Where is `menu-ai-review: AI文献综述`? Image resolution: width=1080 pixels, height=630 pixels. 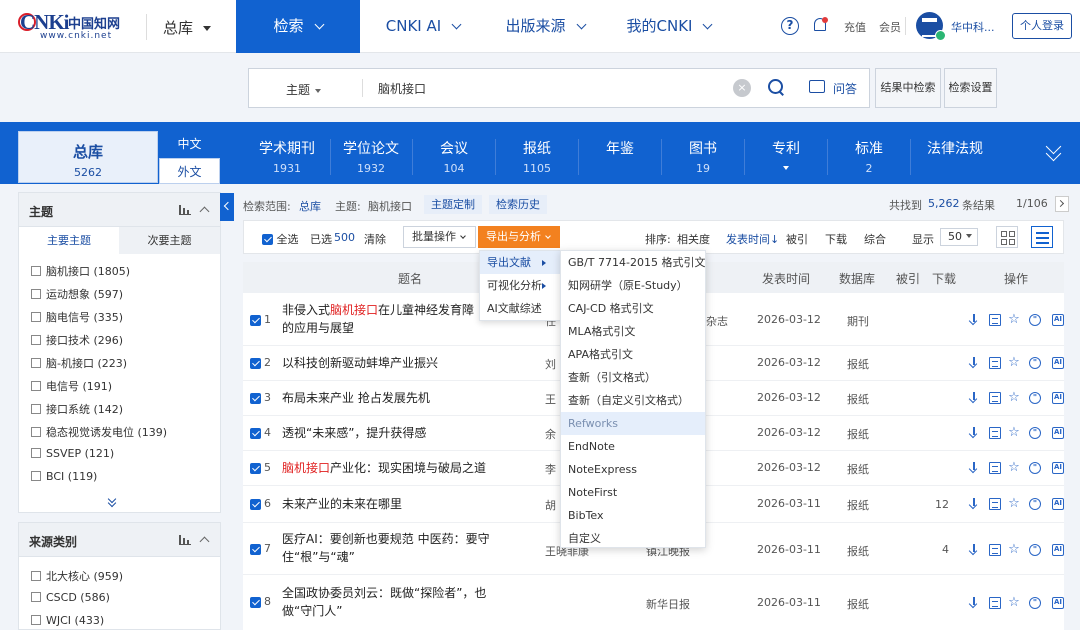 menu-ai-review: AI文献综述 is located at coordinates (520, 308).